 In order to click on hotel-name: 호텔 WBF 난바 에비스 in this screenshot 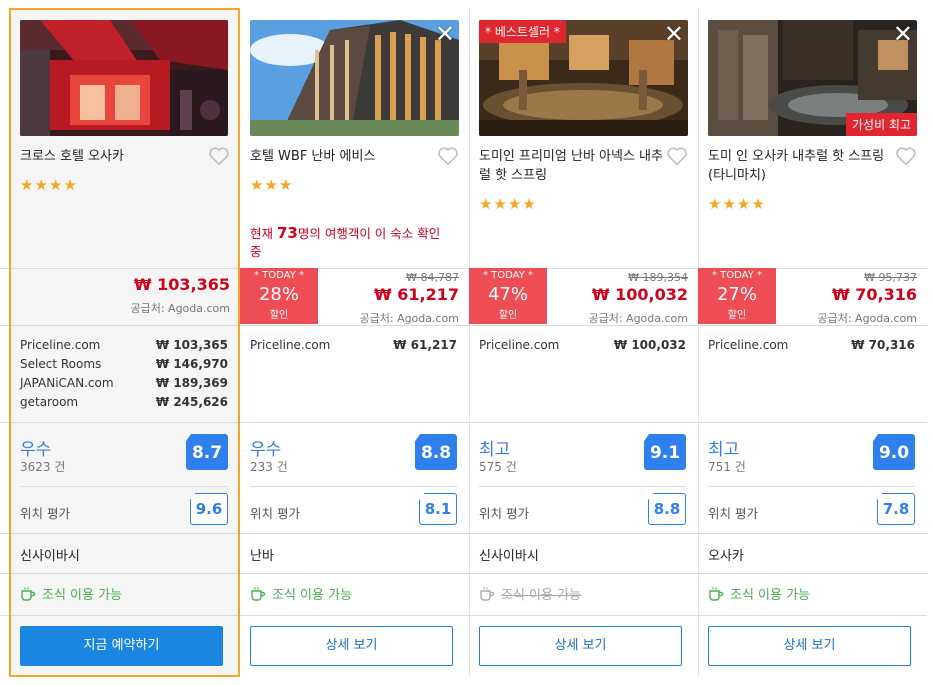, I will do `click(345, 156)`.